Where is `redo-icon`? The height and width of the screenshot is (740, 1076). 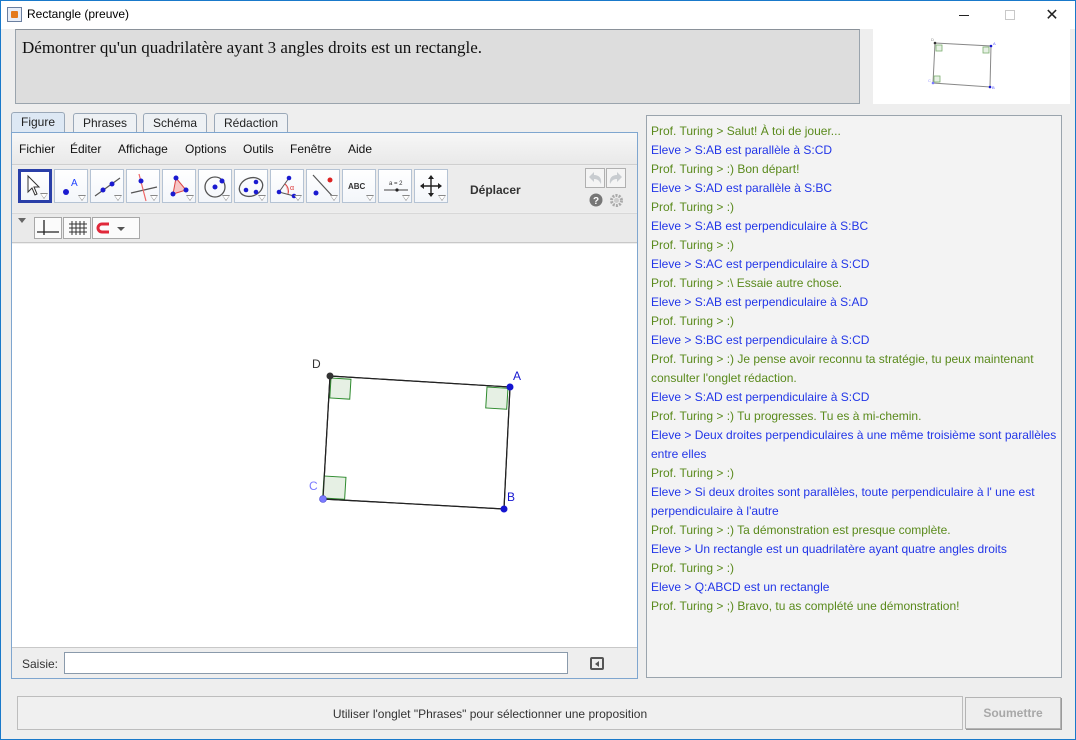
redo-icon is located at coordinates (615, 178).